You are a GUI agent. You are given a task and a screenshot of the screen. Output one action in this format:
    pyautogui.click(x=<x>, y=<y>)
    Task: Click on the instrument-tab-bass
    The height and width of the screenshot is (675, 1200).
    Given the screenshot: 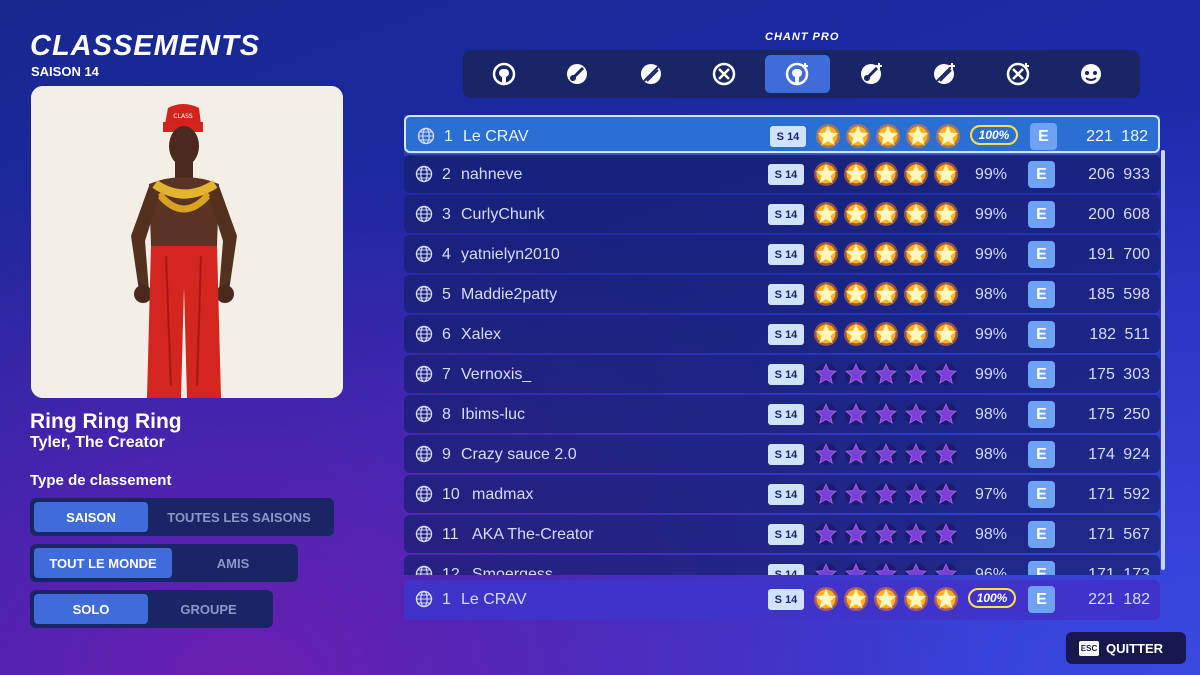 What is the action you would take?
    pyautogui.click(x=650, y=74)
    